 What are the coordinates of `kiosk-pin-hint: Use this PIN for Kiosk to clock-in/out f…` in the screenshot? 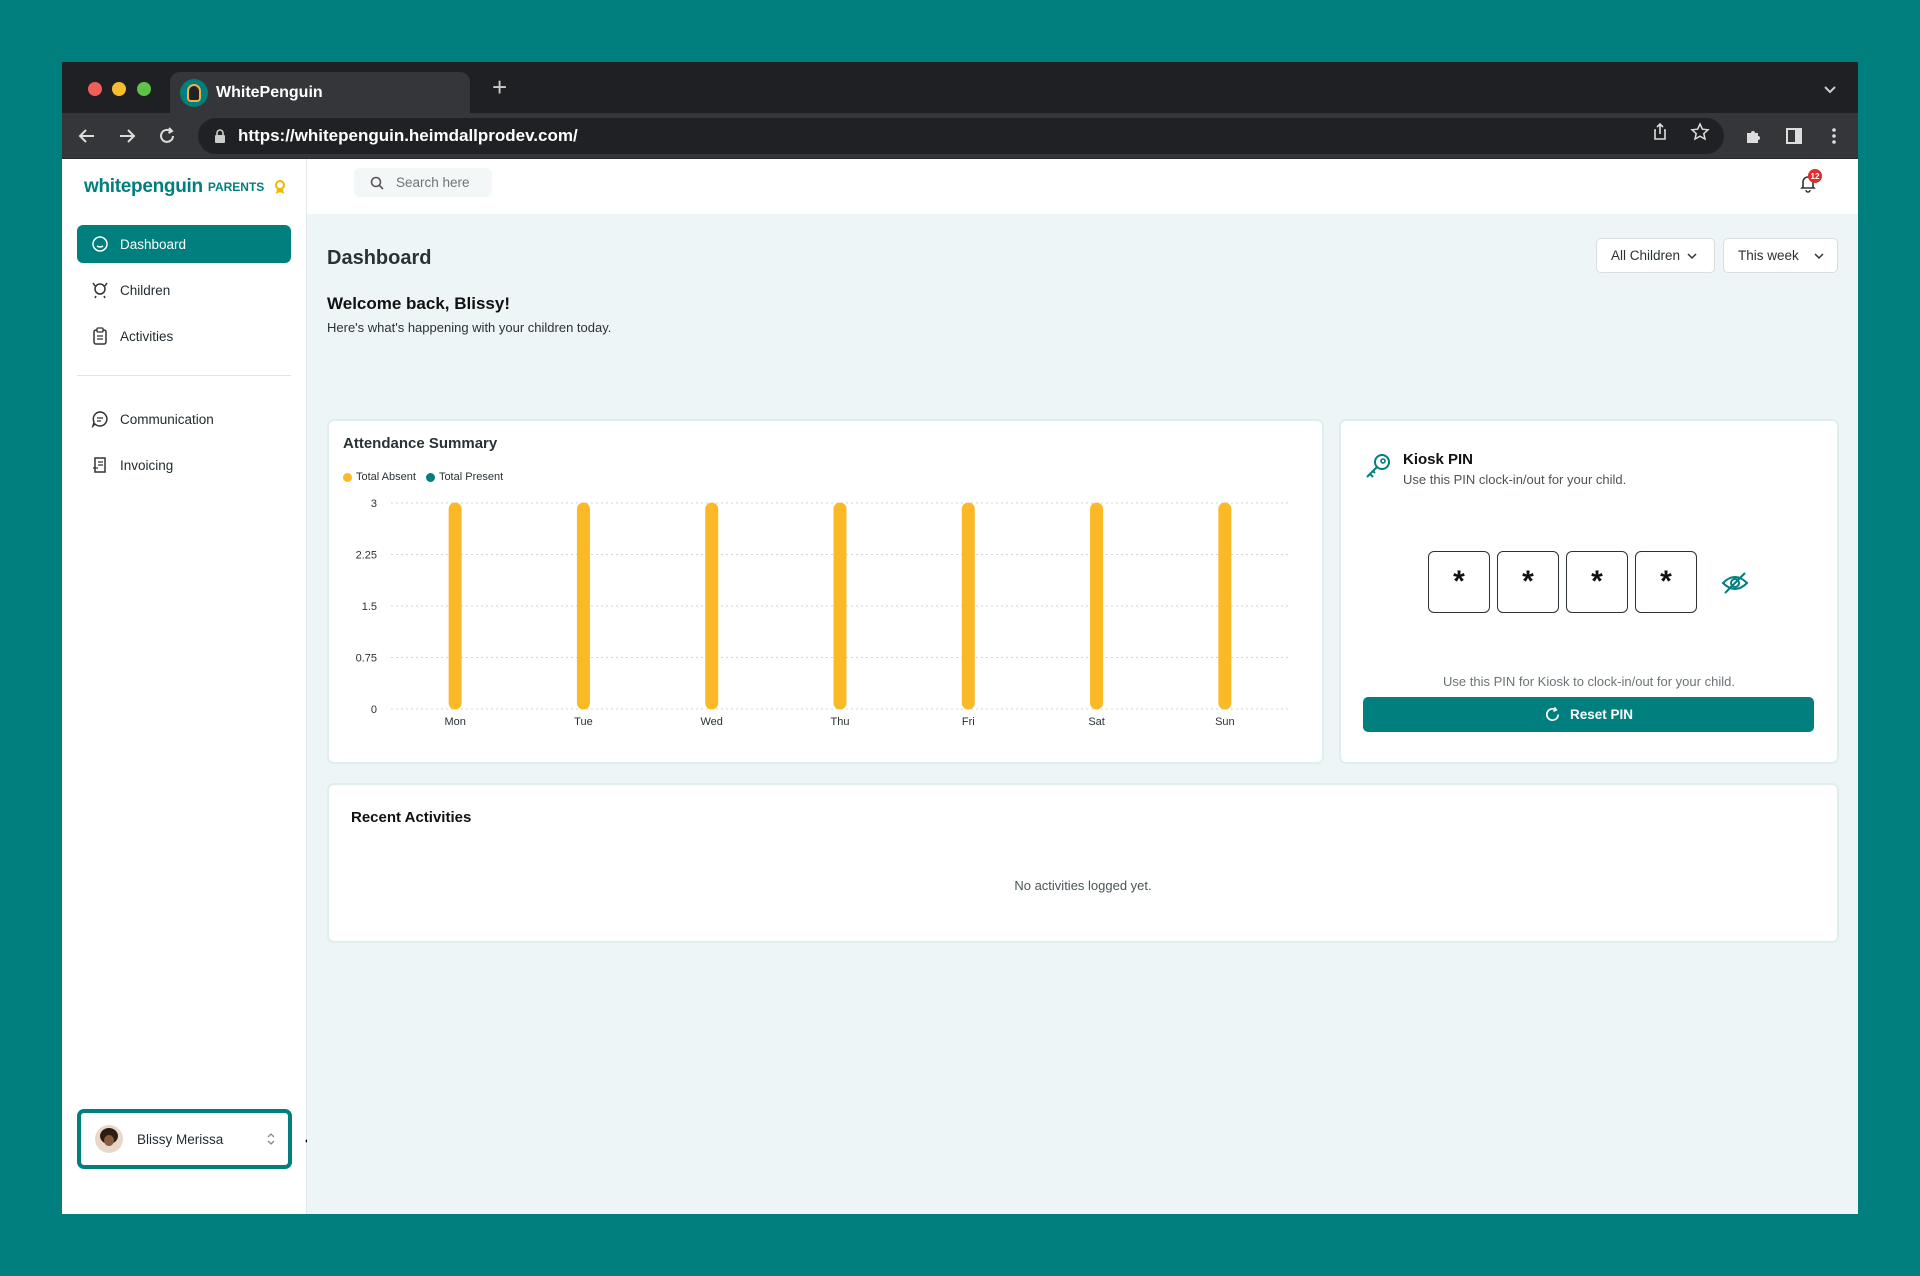 It's located at (1589, 681).